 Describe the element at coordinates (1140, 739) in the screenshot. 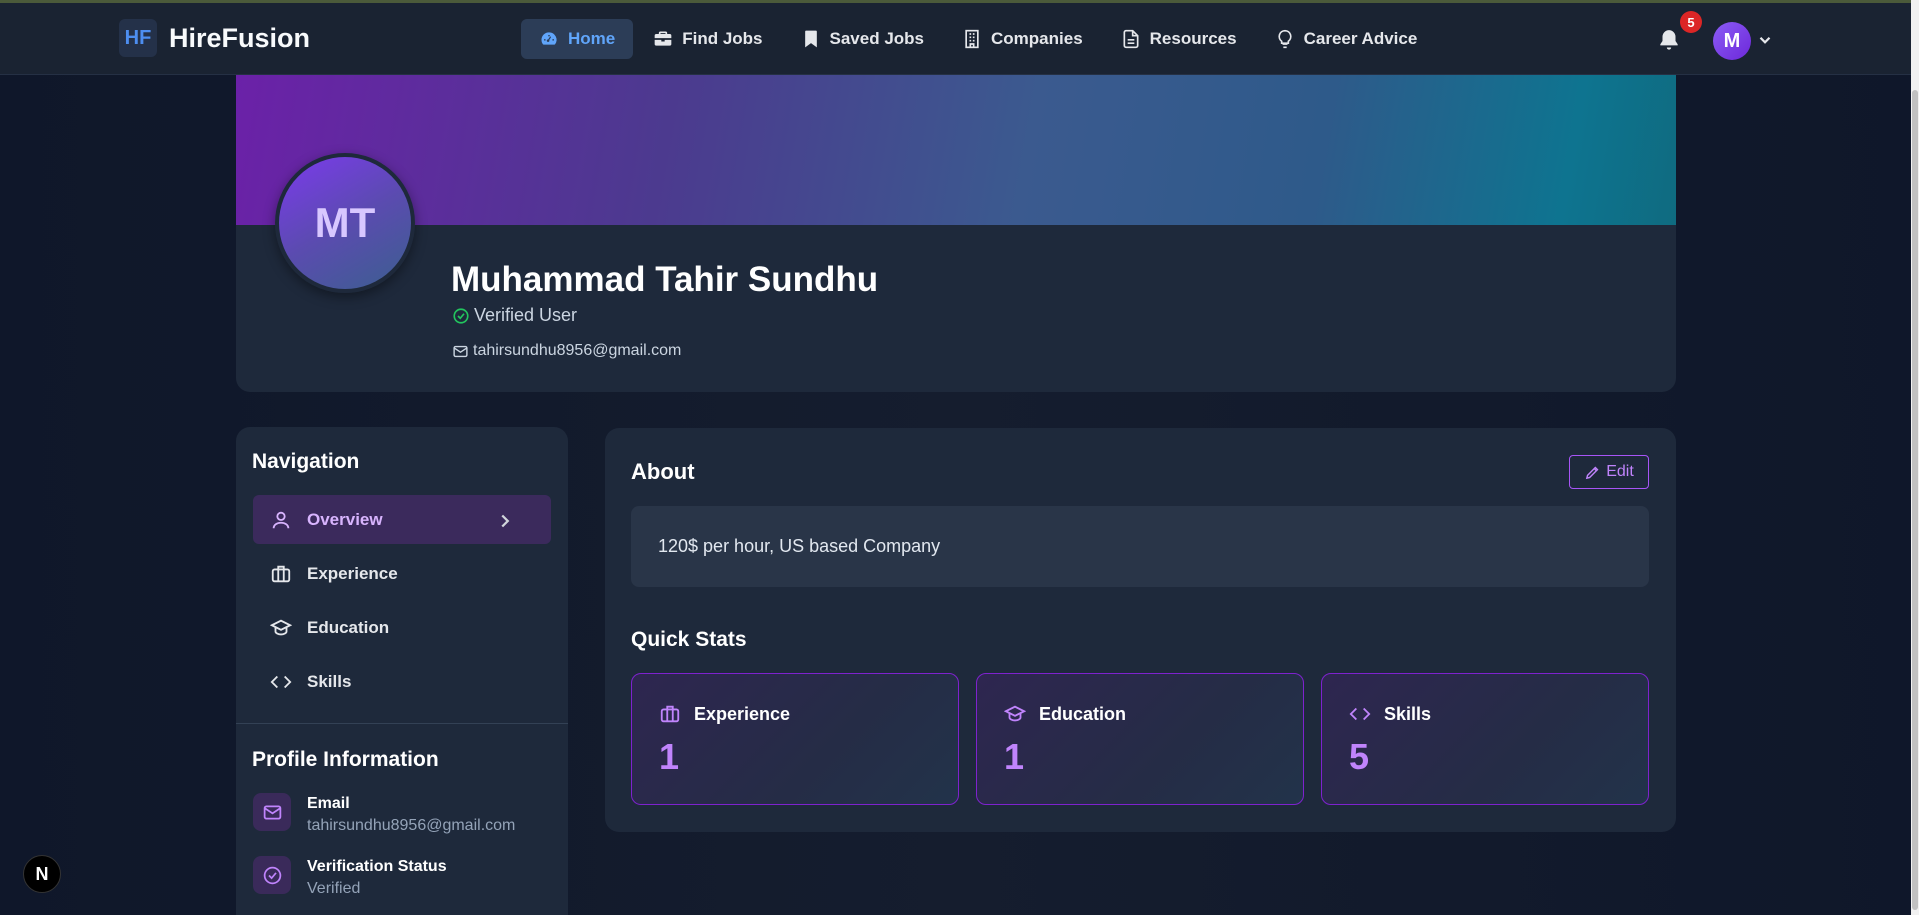

I see `stat-card-education: Education 1` at that location.